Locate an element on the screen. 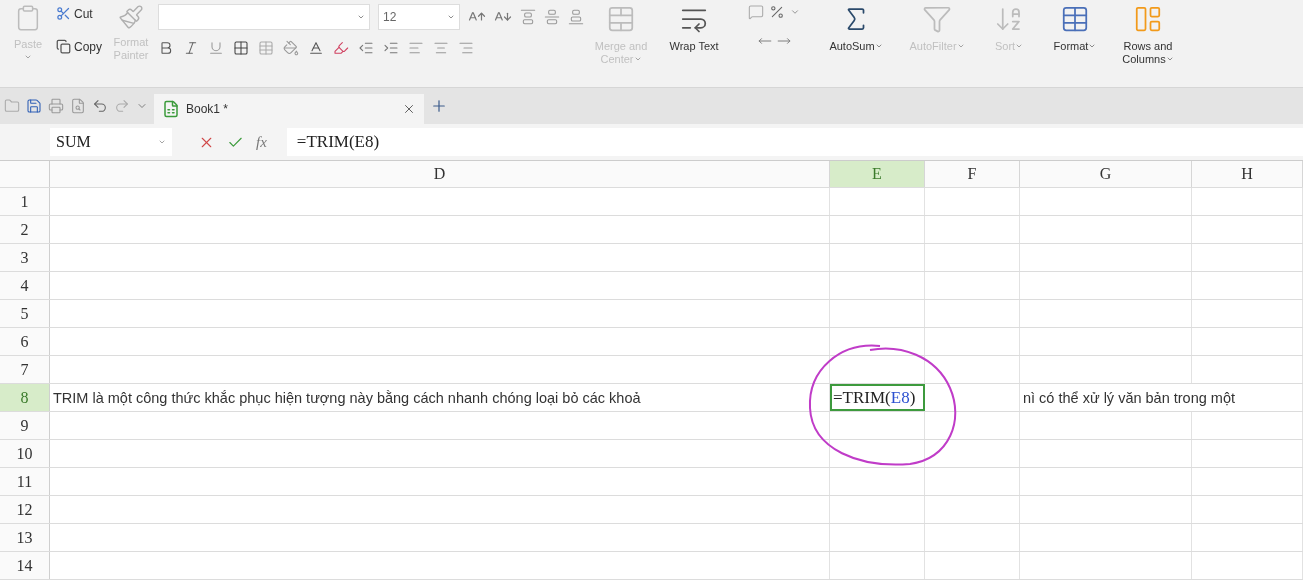 The height and width of the screenshot is (583, 1303). copy-button: Copy is located at coordinates (79, 46).